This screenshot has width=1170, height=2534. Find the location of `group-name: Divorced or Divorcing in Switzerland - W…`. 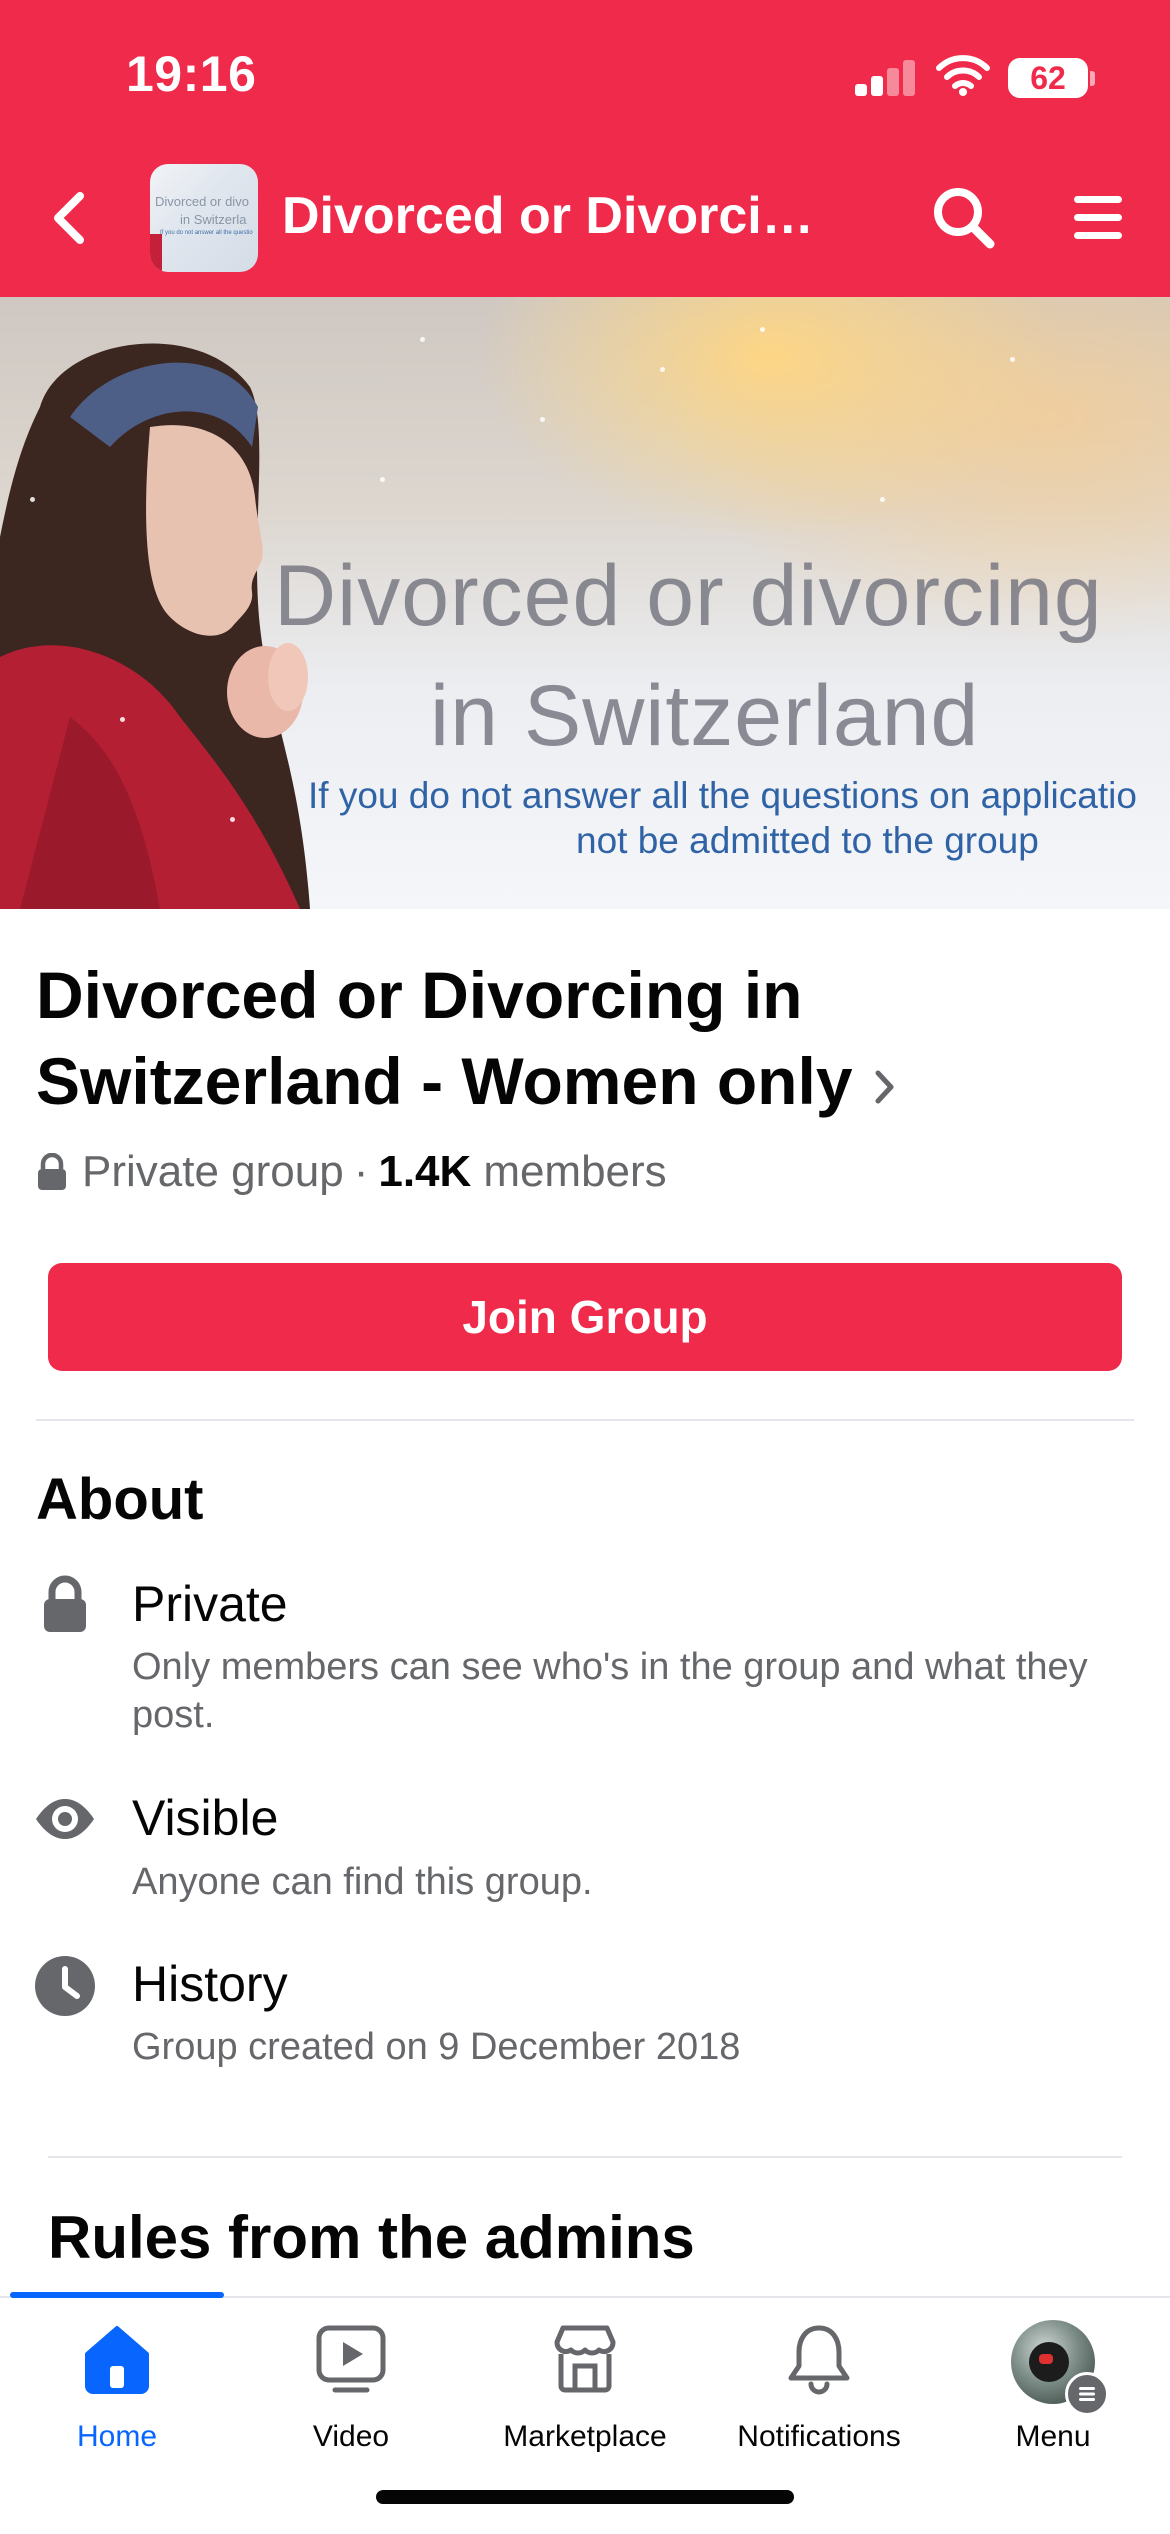

group-name: Divorced or Divorcing in Switzerland - W… is located at coordinates (536, 1038).